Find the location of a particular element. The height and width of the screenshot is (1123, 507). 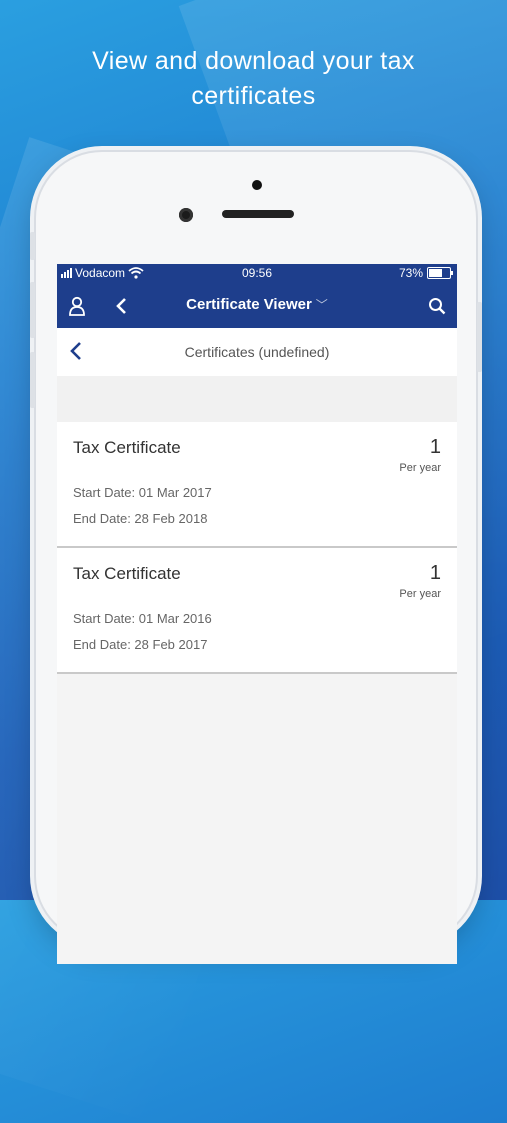

top-bar: Vodacom 09:56 73% Certificate Viewer ﹀ is located at coordinates (257, 296).